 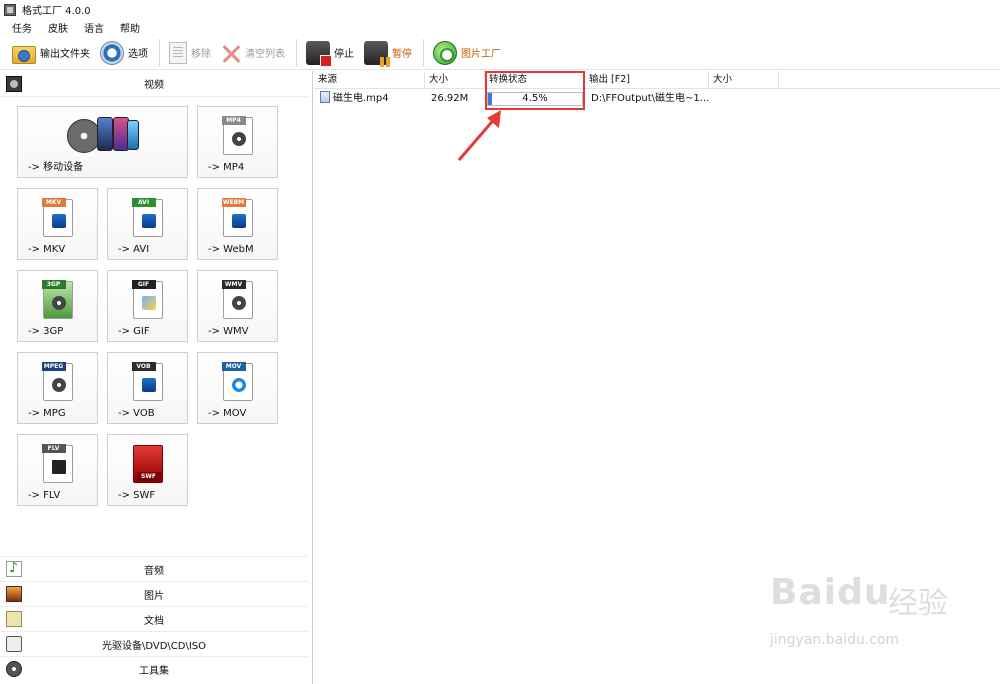 I want to click on category-image: 图片, so click(x=154, y=593).